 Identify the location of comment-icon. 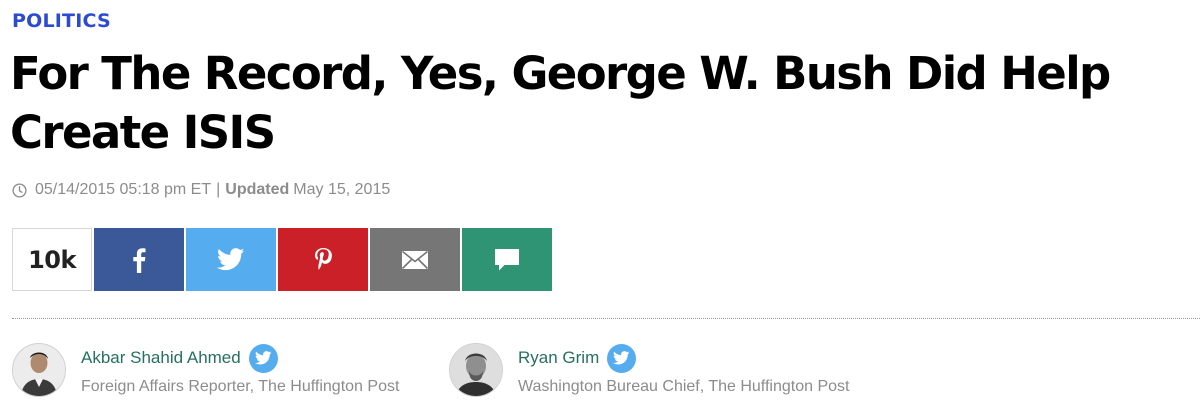
(507, 260).